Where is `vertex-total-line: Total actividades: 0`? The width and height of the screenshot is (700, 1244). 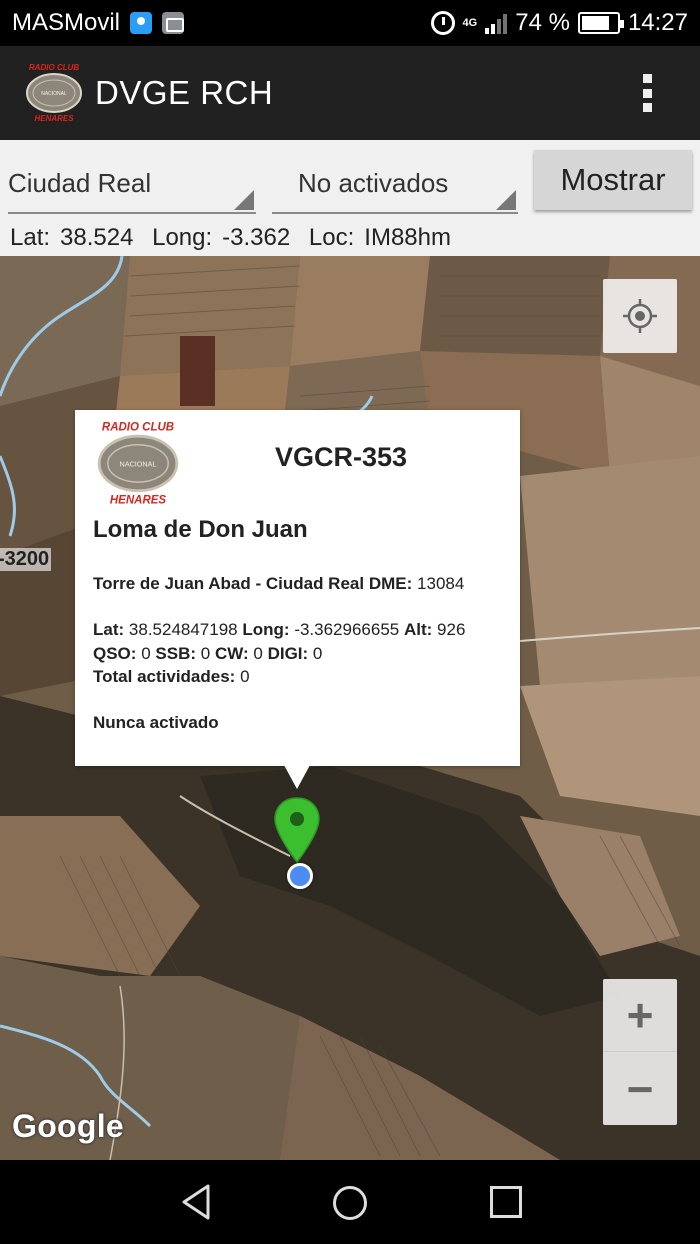
vertex-total-line: Total actividades: 0 is located at coordinates (171, 677).